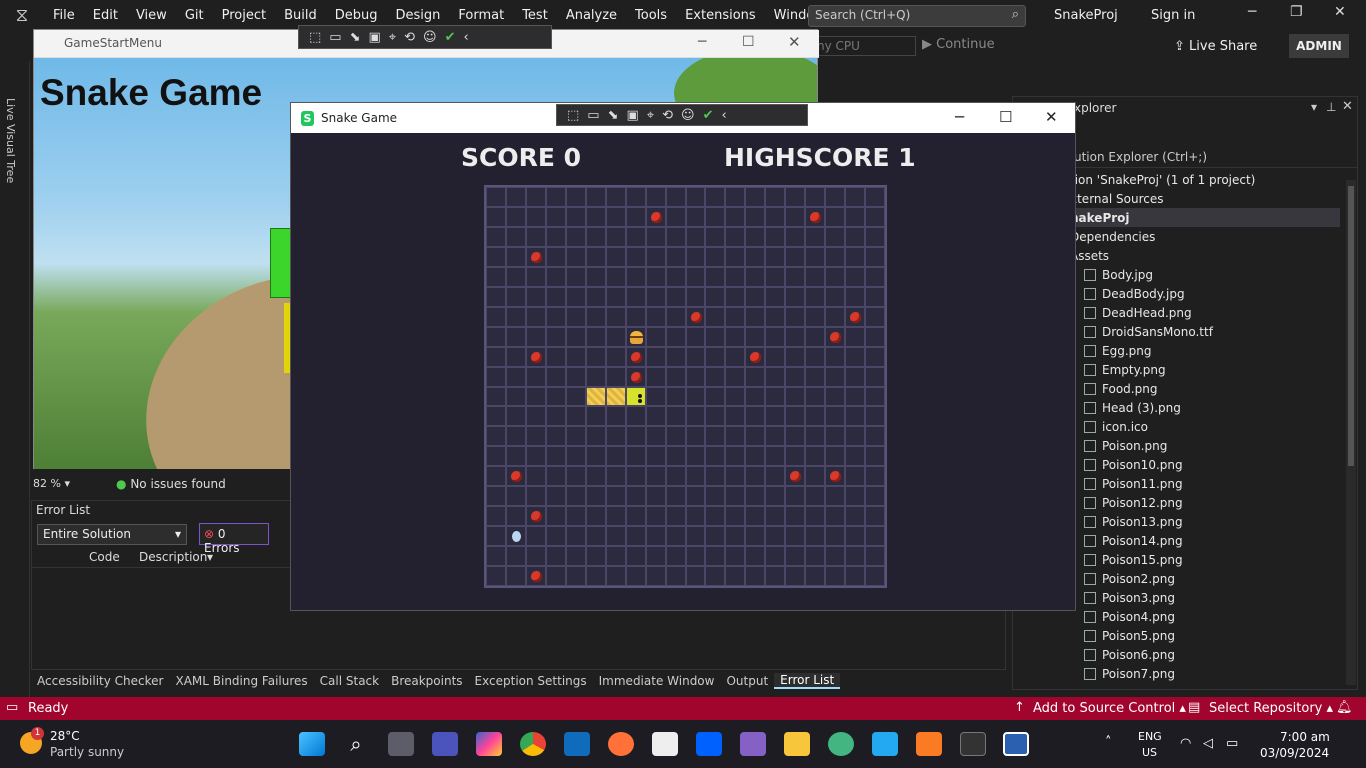 The height and width of the screenshot is (768, 1366). What do you see at coordinates (1016, 744) in the screenshot?
I see `snake-game-taskbar-icon` at bounding box center [1016, 744].